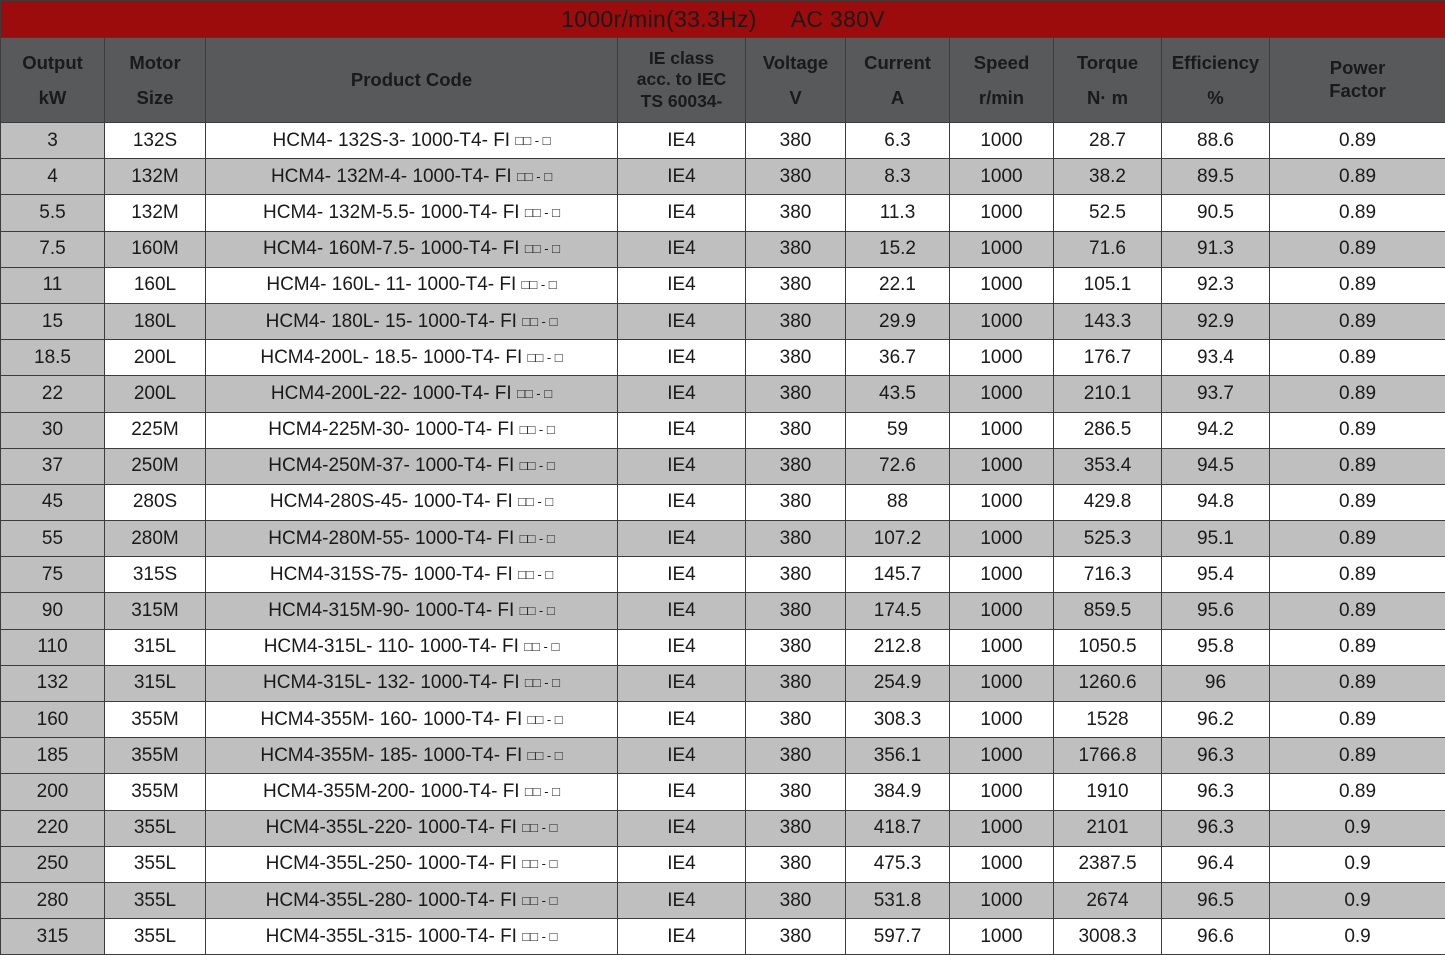 This screenshot has width=1445, height=955. I want to click on cell-output: 37, so click(53, 466).